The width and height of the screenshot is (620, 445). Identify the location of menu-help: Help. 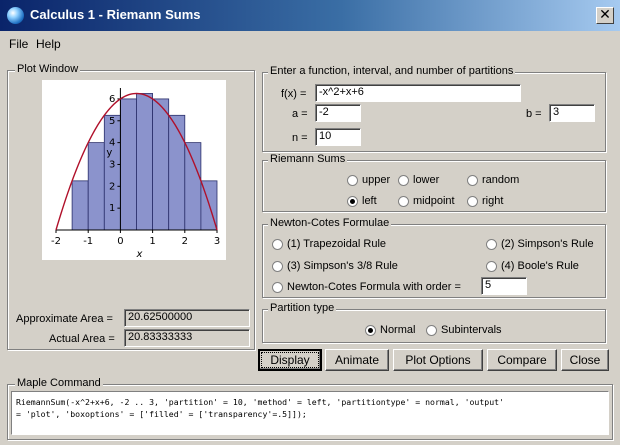
(48, 44).